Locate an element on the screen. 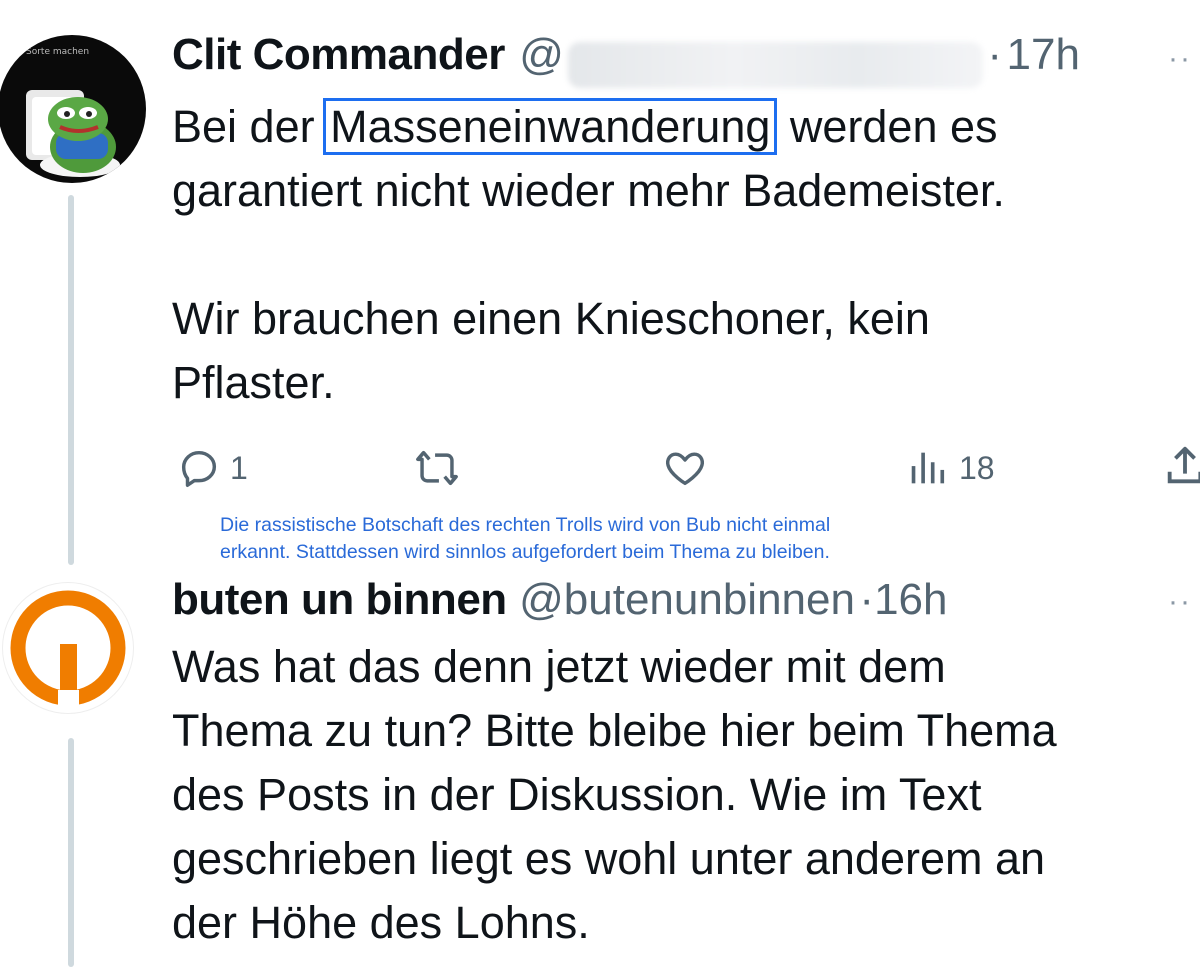 The width and height of the screenshot is (1200, 967). tweet-header: buten un binnen @butenunbinnen ·16h is located at coordinates (560, 600).